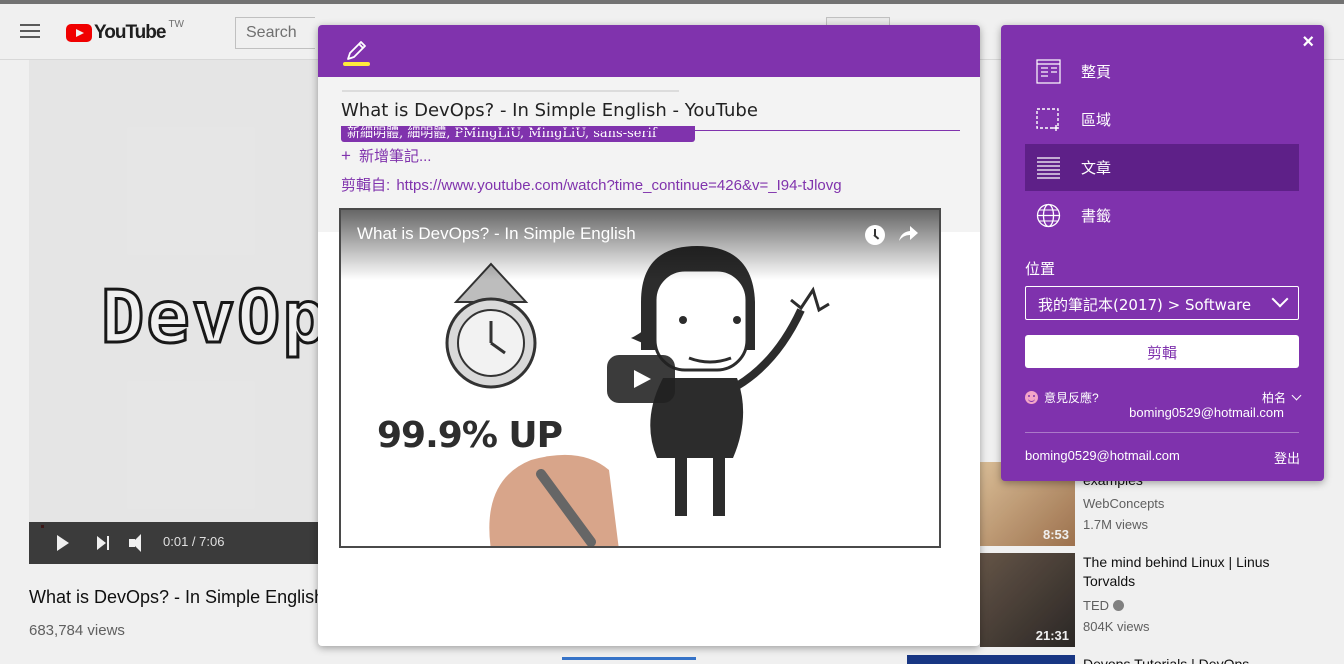 This screenshot has width=1344, height=664. What do you see at coordinates (496, 234) in the screenshot?
I see `embed-title: What is DevOps? - In Simple English` at bounding box center [496, 234].